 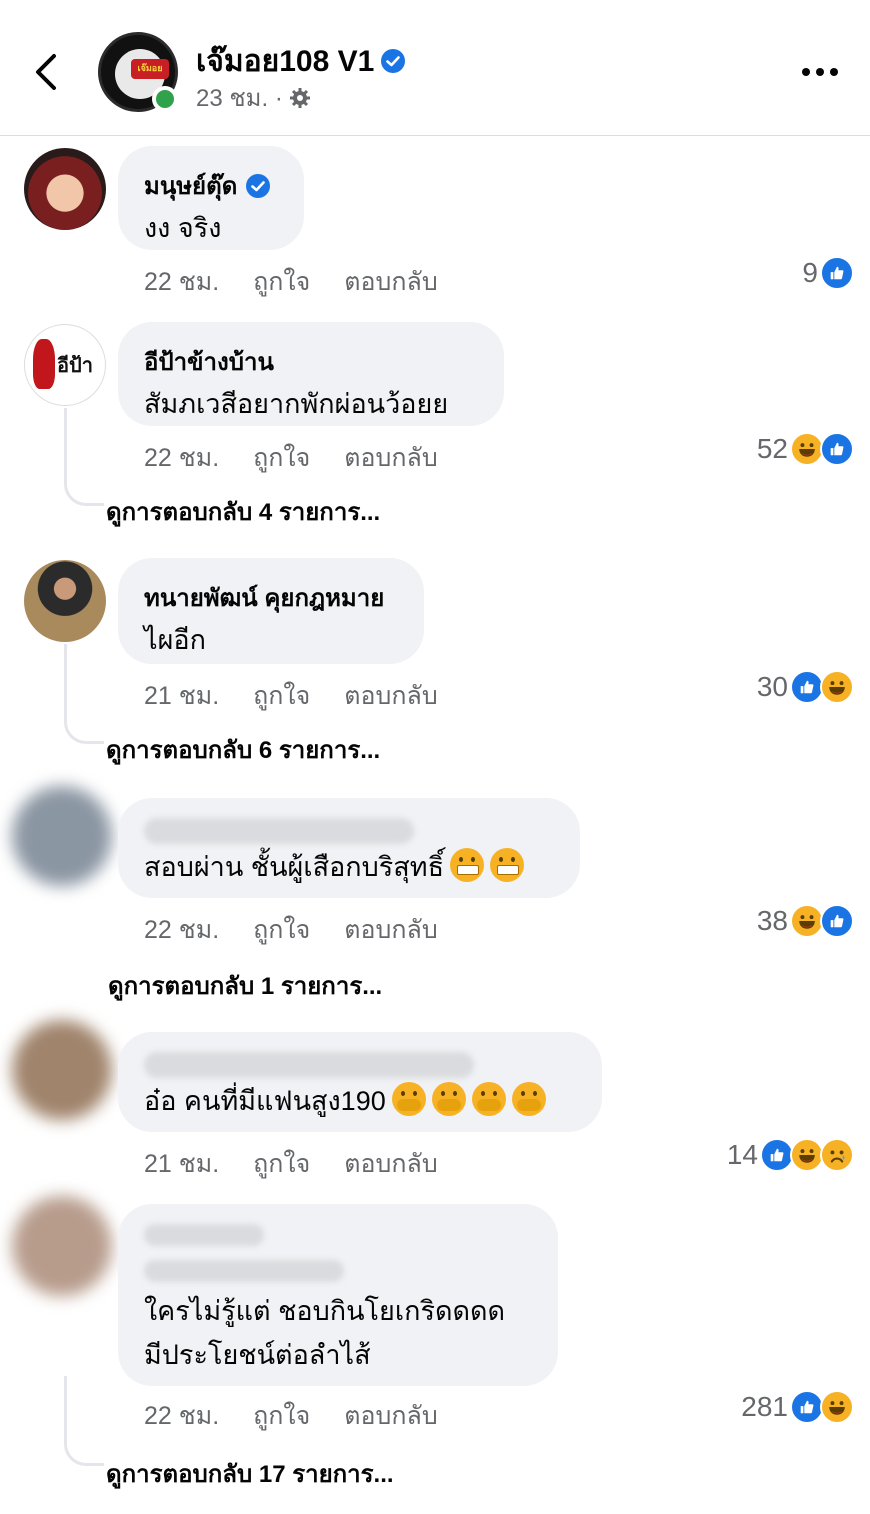 What do you see at coordinates (772, 448) in the screenshot?
I see `reaction-count: 52` at bounding box center [772, 448].